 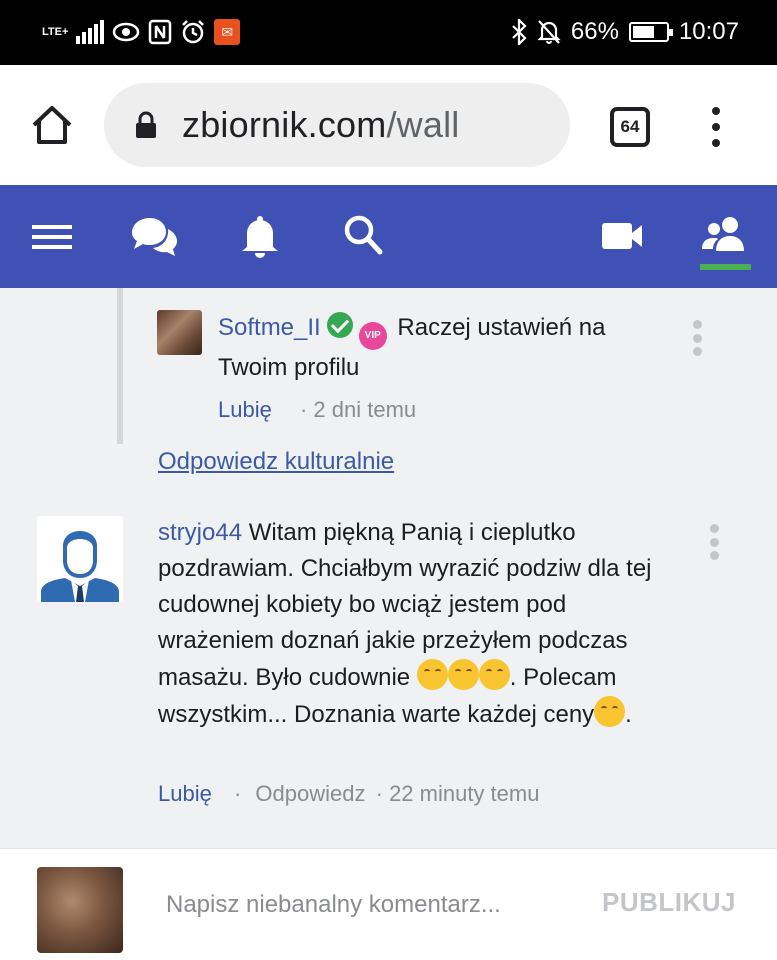 I want to click on browser-toolbar: zbiornik.com/wall 64, so click(x=388, y=125).